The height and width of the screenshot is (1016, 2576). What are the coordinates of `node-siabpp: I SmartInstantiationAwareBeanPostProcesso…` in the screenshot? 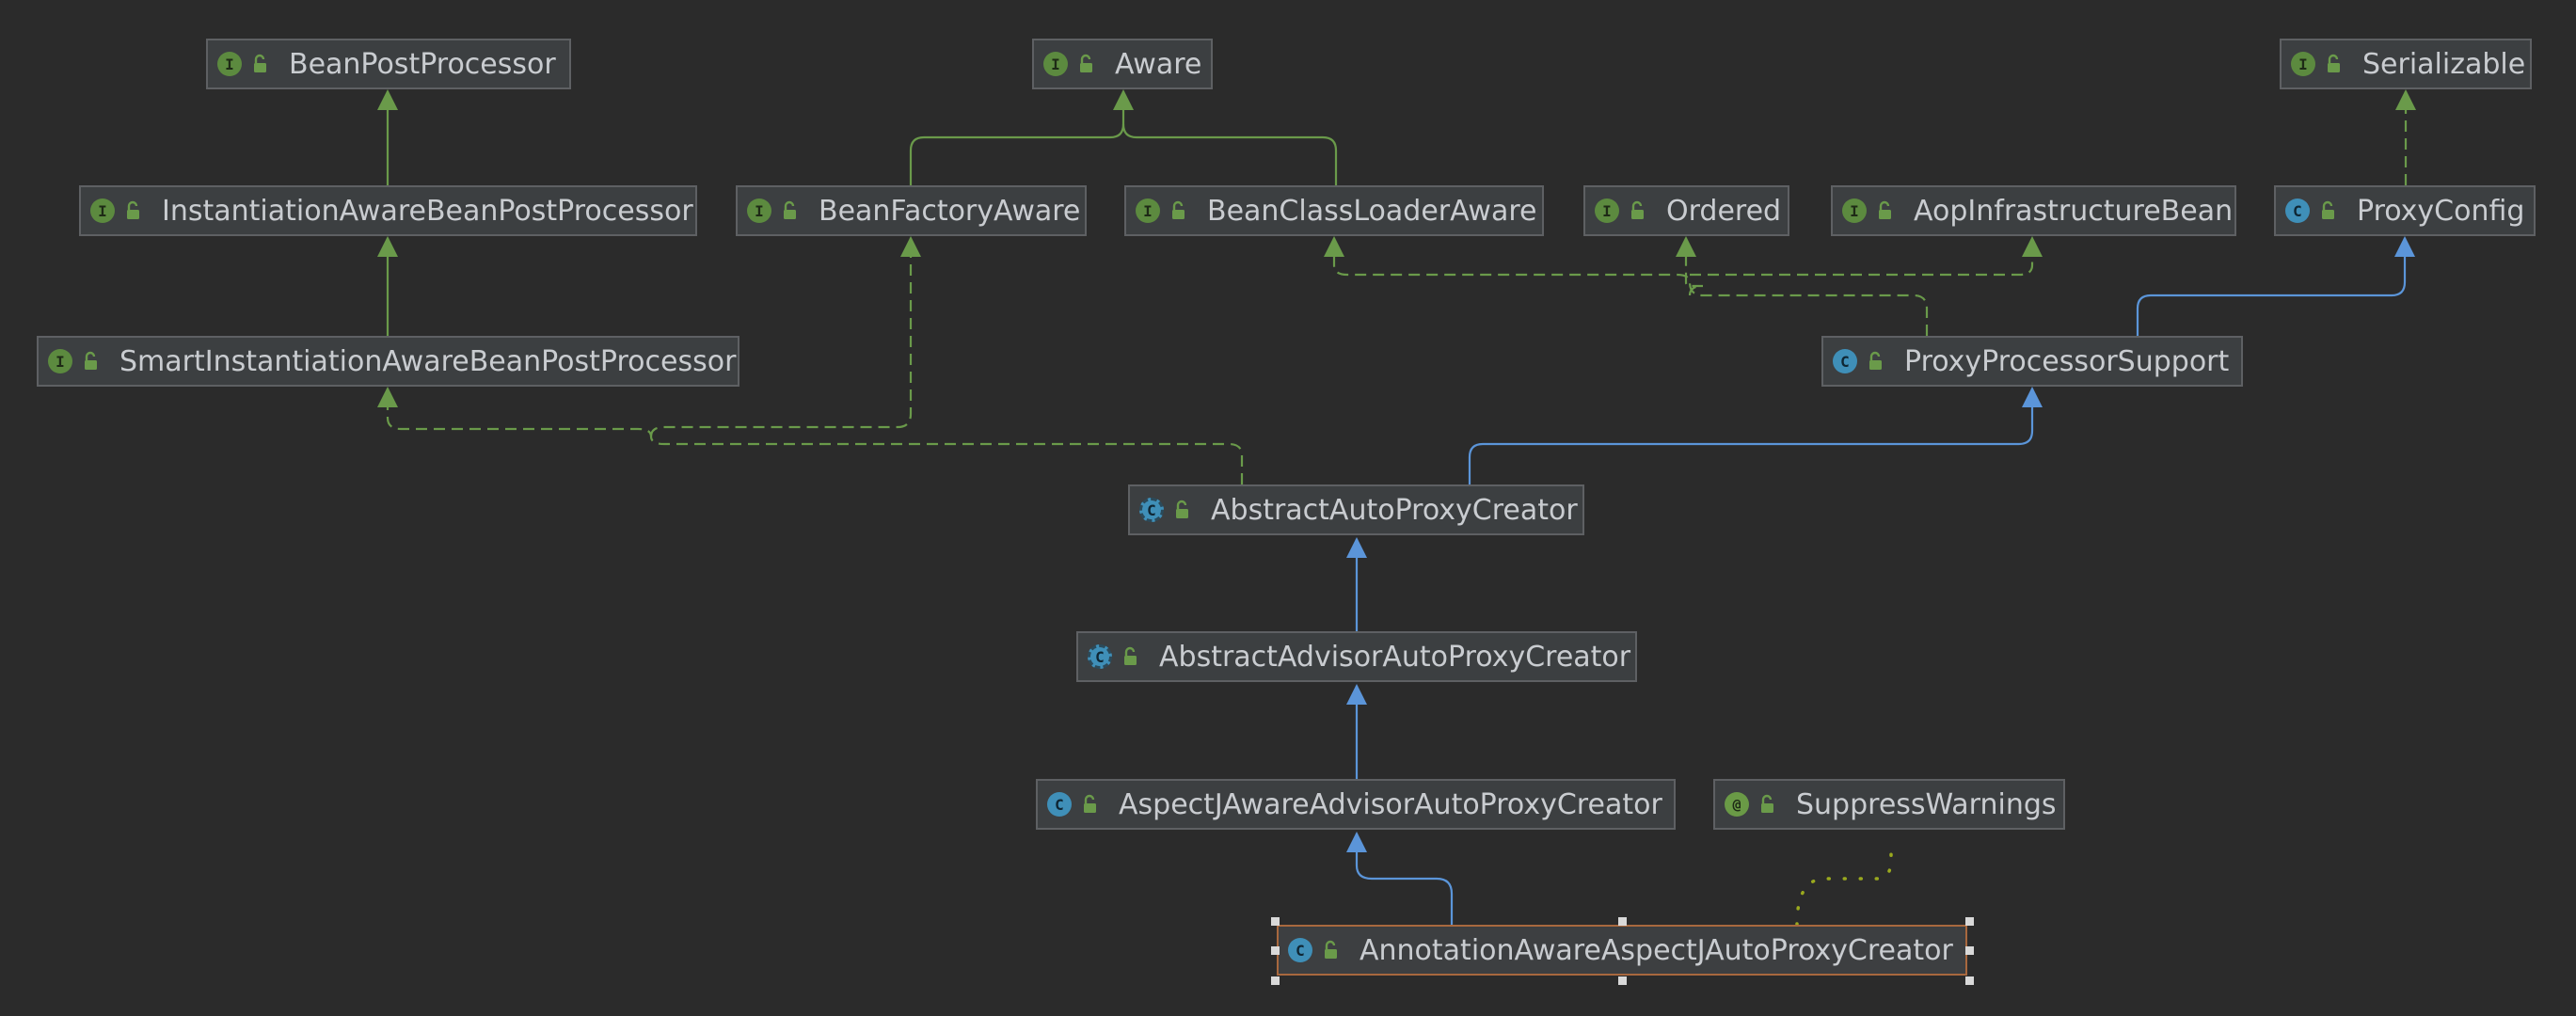 It's located at (388, 362).